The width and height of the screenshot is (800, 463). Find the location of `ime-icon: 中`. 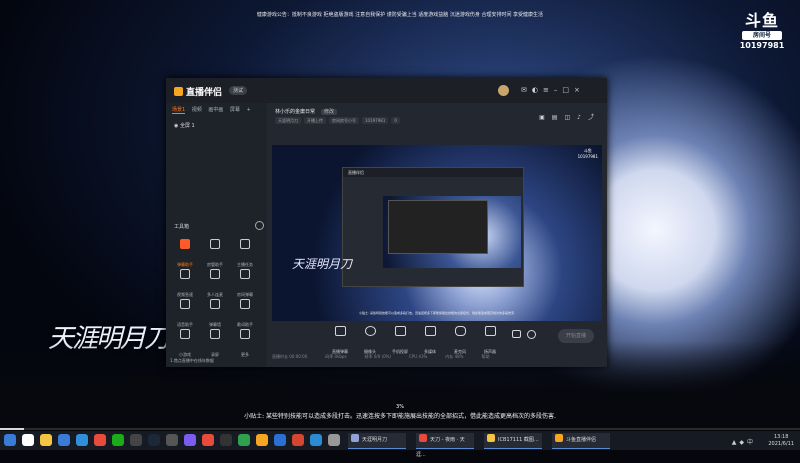

ime-icon: 中 is located at coordinates (751, 442).